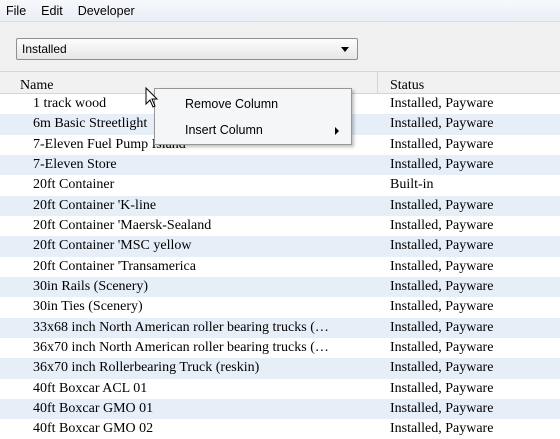 Image resolution: width=560 pixels, height=439 pixels. I want to click on cell-name: 20ft Container 'Maersk-Sealand, so click(122, 225).